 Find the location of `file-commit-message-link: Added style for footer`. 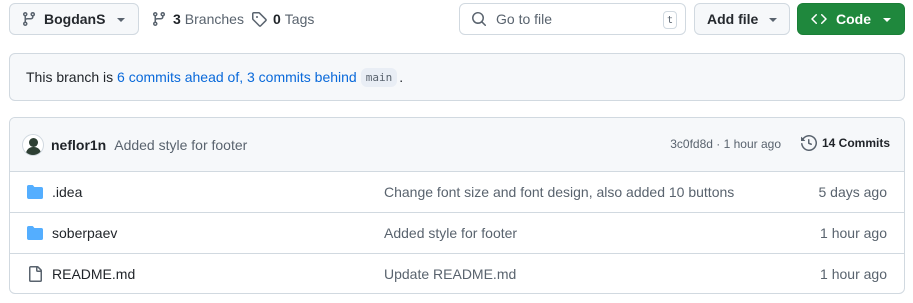

file-commit-message-link: Added style for footer is located at coordinates (450, 233).